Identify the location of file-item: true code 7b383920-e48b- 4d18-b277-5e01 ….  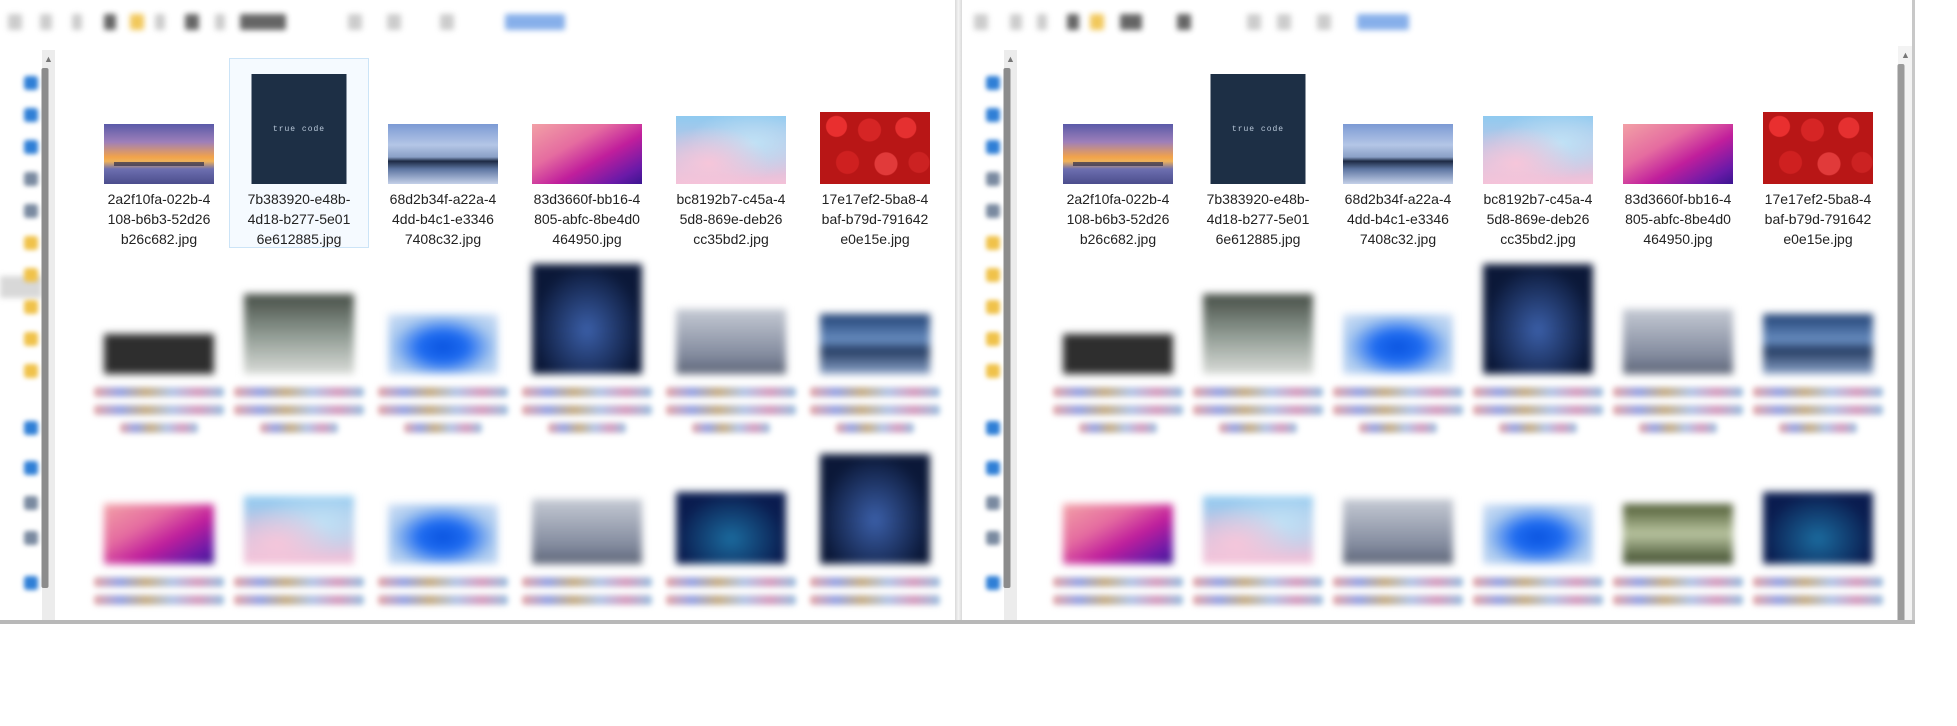
(1258, 153).